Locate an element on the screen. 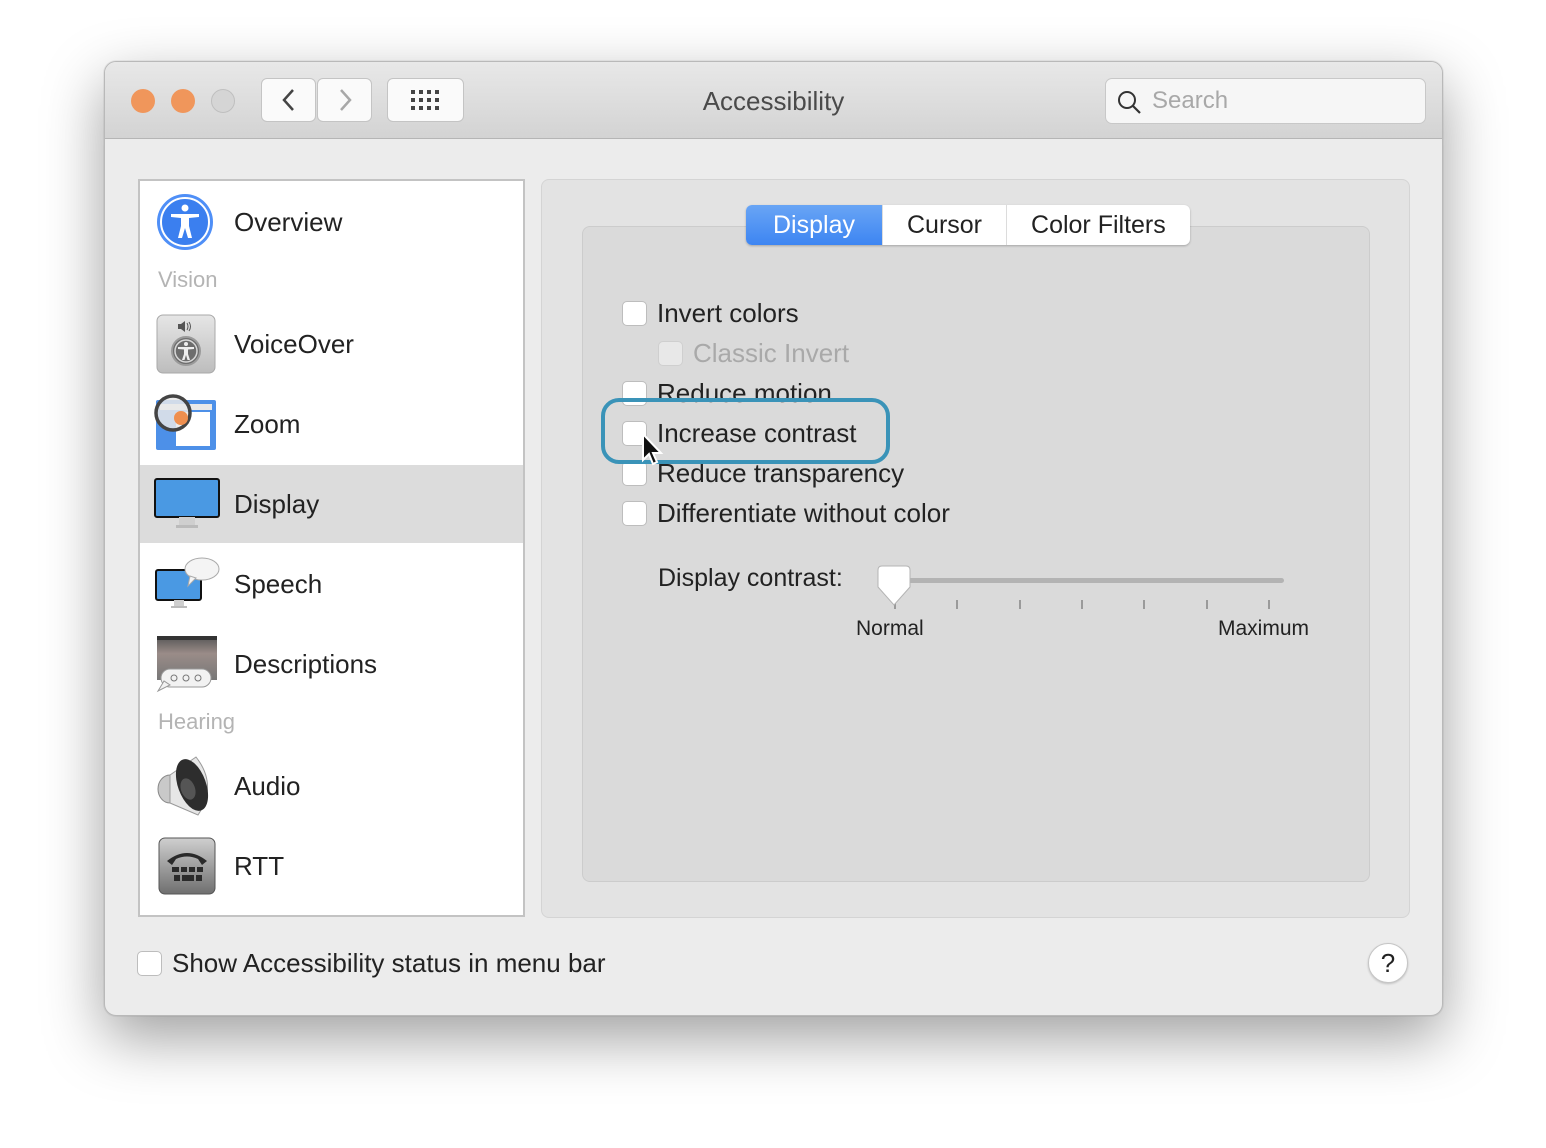  show-status-option: Show Accessibility status in menu bar is located at coordinates (371, 963).